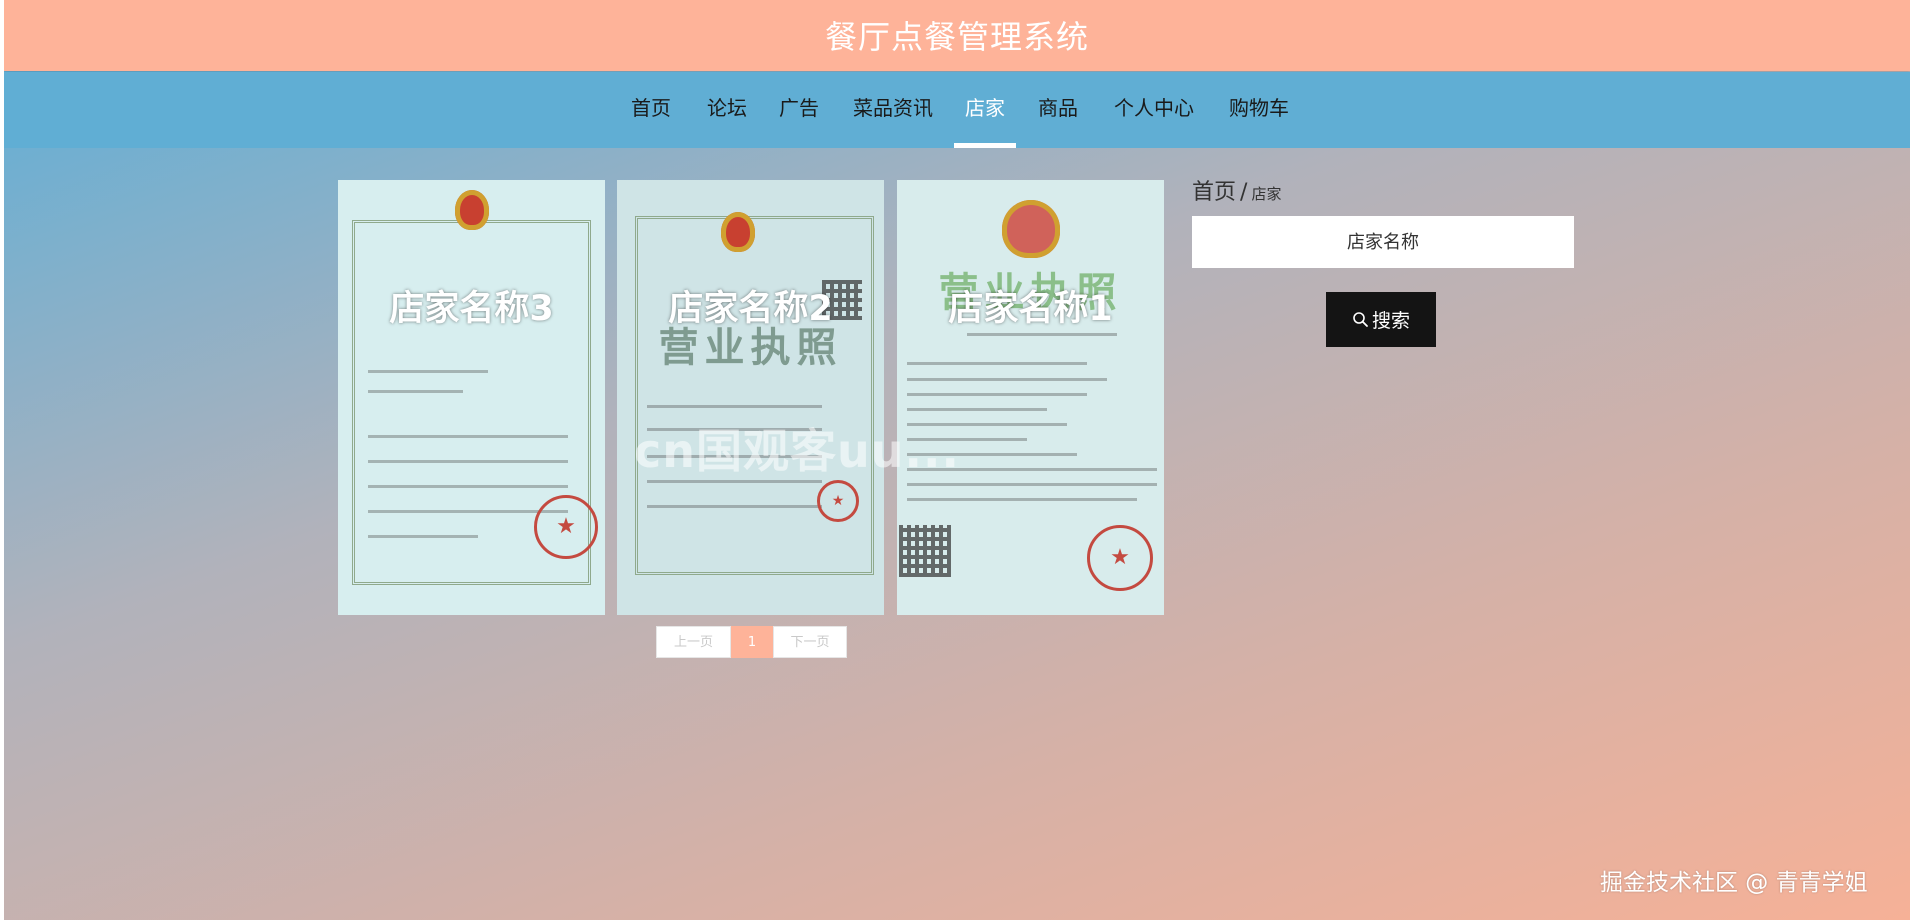 This screenshot has width=1910, height=920. I want to click on pagination: 上一页 1 下一页, so click(751, 642).